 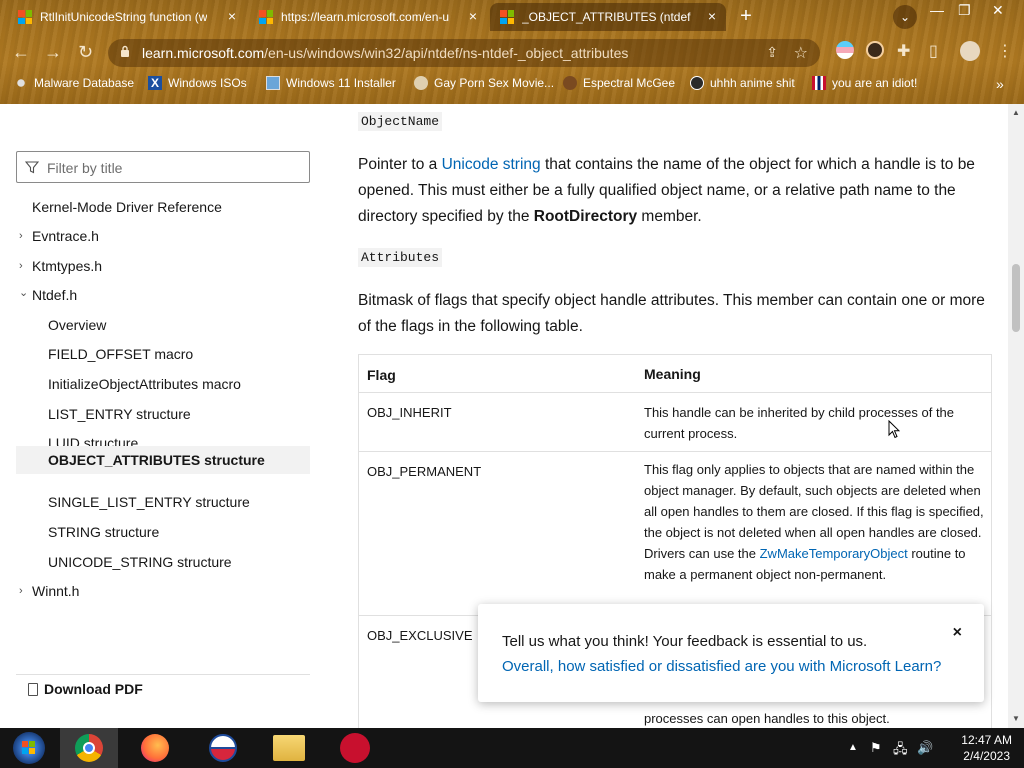 I want to click on x-icon: X, so click(x=155, y=83).